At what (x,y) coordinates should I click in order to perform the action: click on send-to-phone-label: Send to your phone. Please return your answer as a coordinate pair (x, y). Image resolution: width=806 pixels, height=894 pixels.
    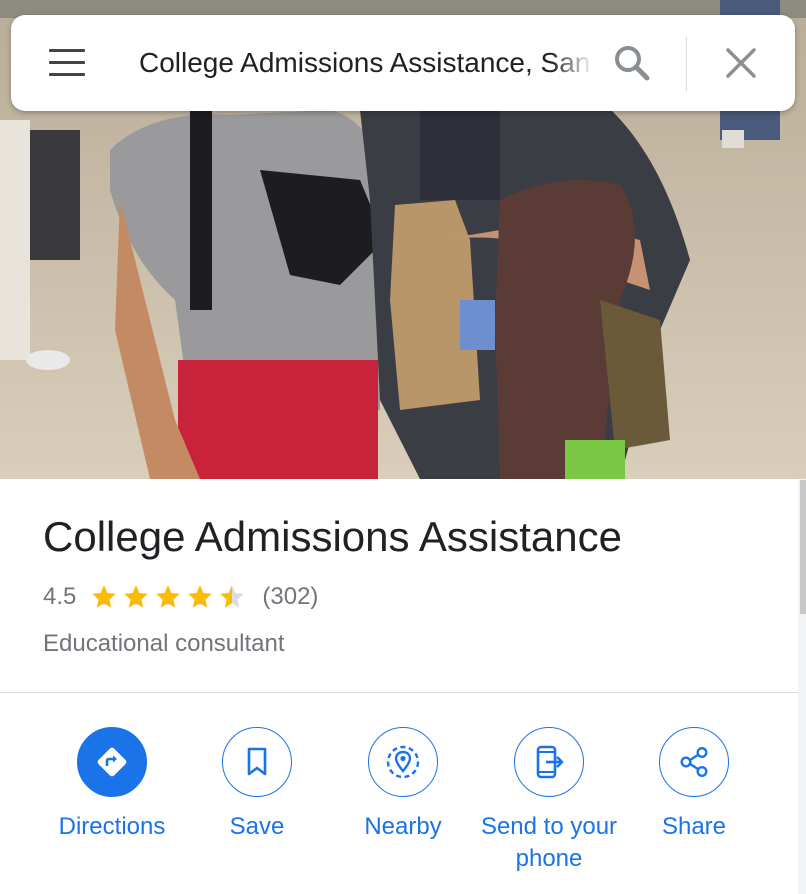
    Looking at the image, I should click on (549, 842).